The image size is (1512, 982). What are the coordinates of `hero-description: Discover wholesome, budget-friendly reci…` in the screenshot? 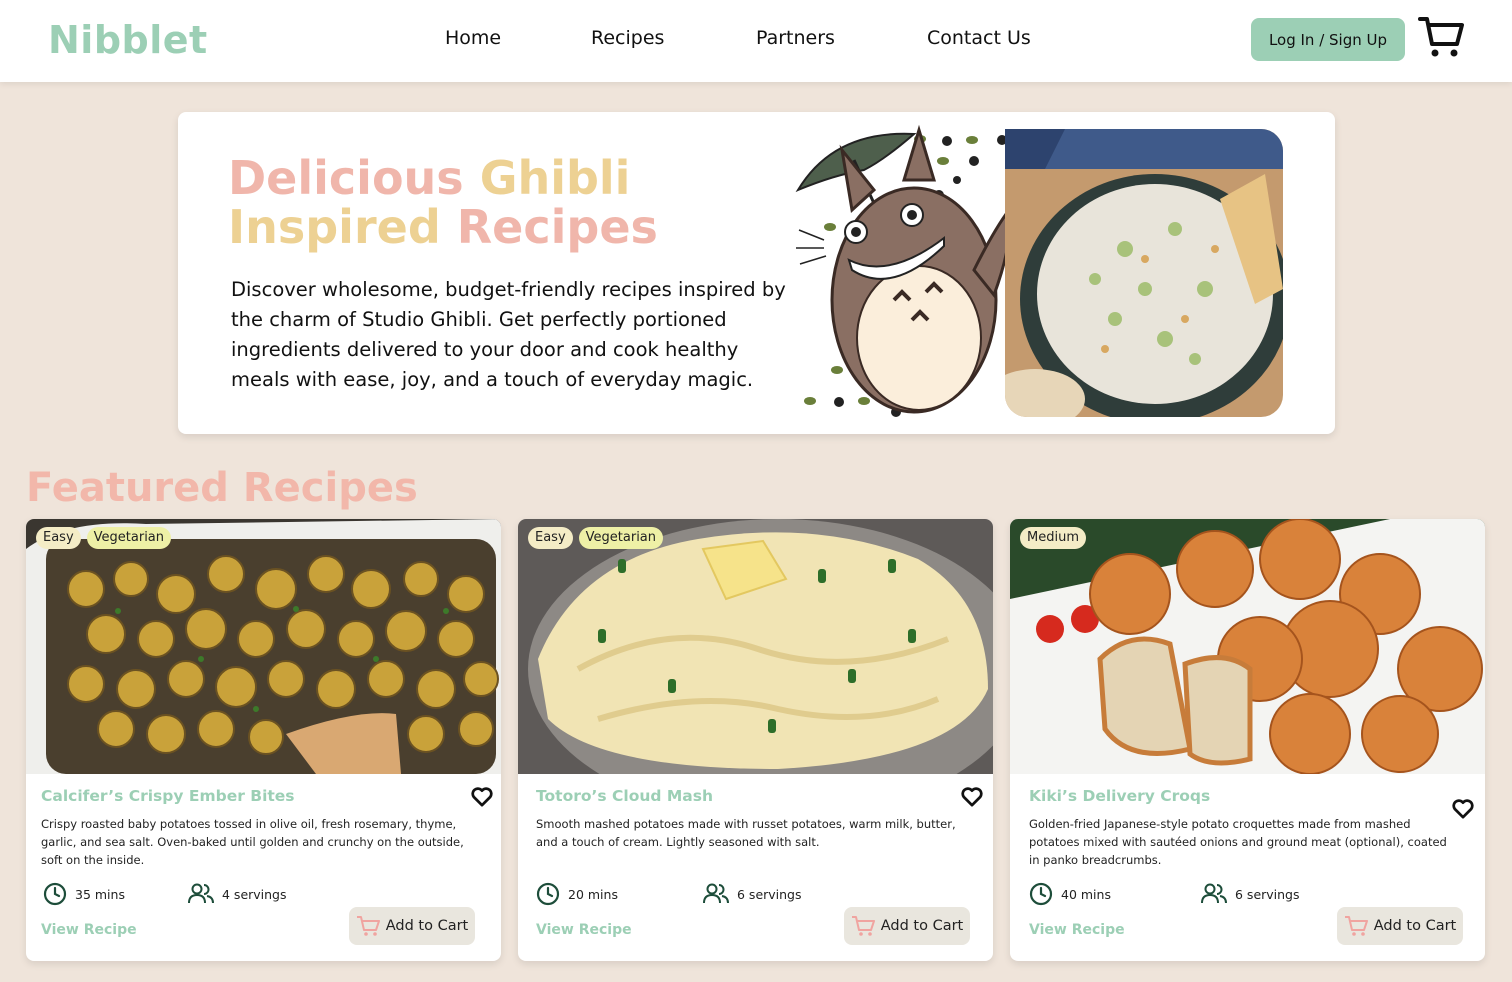 It's located at (508, 334).